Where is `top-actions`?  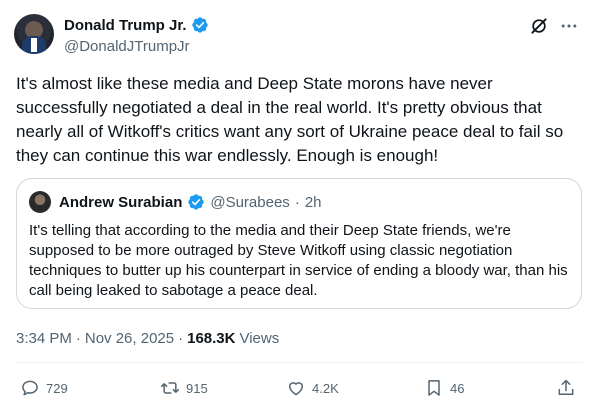 top-actions is located at coordinates (554, 26).